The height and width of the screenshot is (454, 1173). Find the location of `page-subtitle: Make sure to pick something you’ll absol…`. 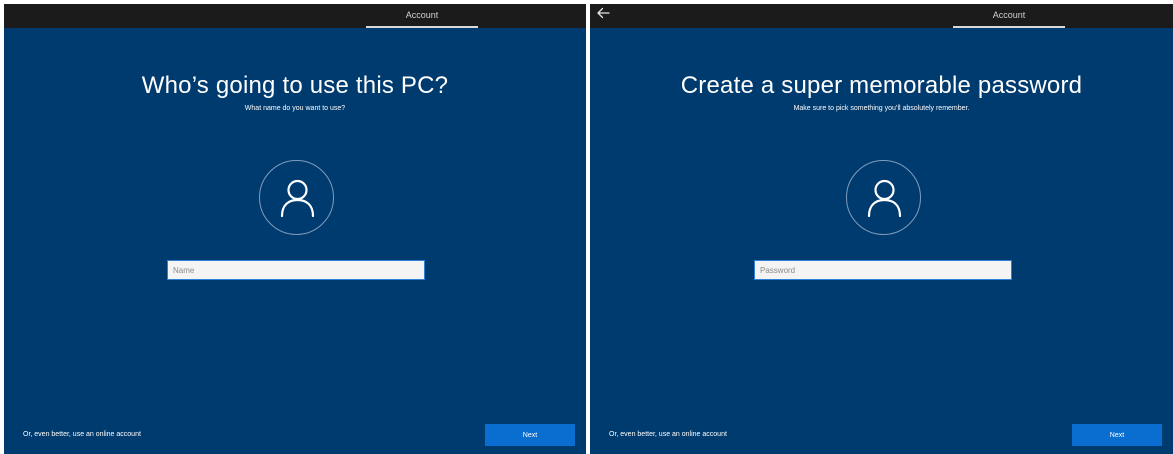

page-subtitle: Make sure to pick something you’ll absol… is located at coordinates (881, 108).